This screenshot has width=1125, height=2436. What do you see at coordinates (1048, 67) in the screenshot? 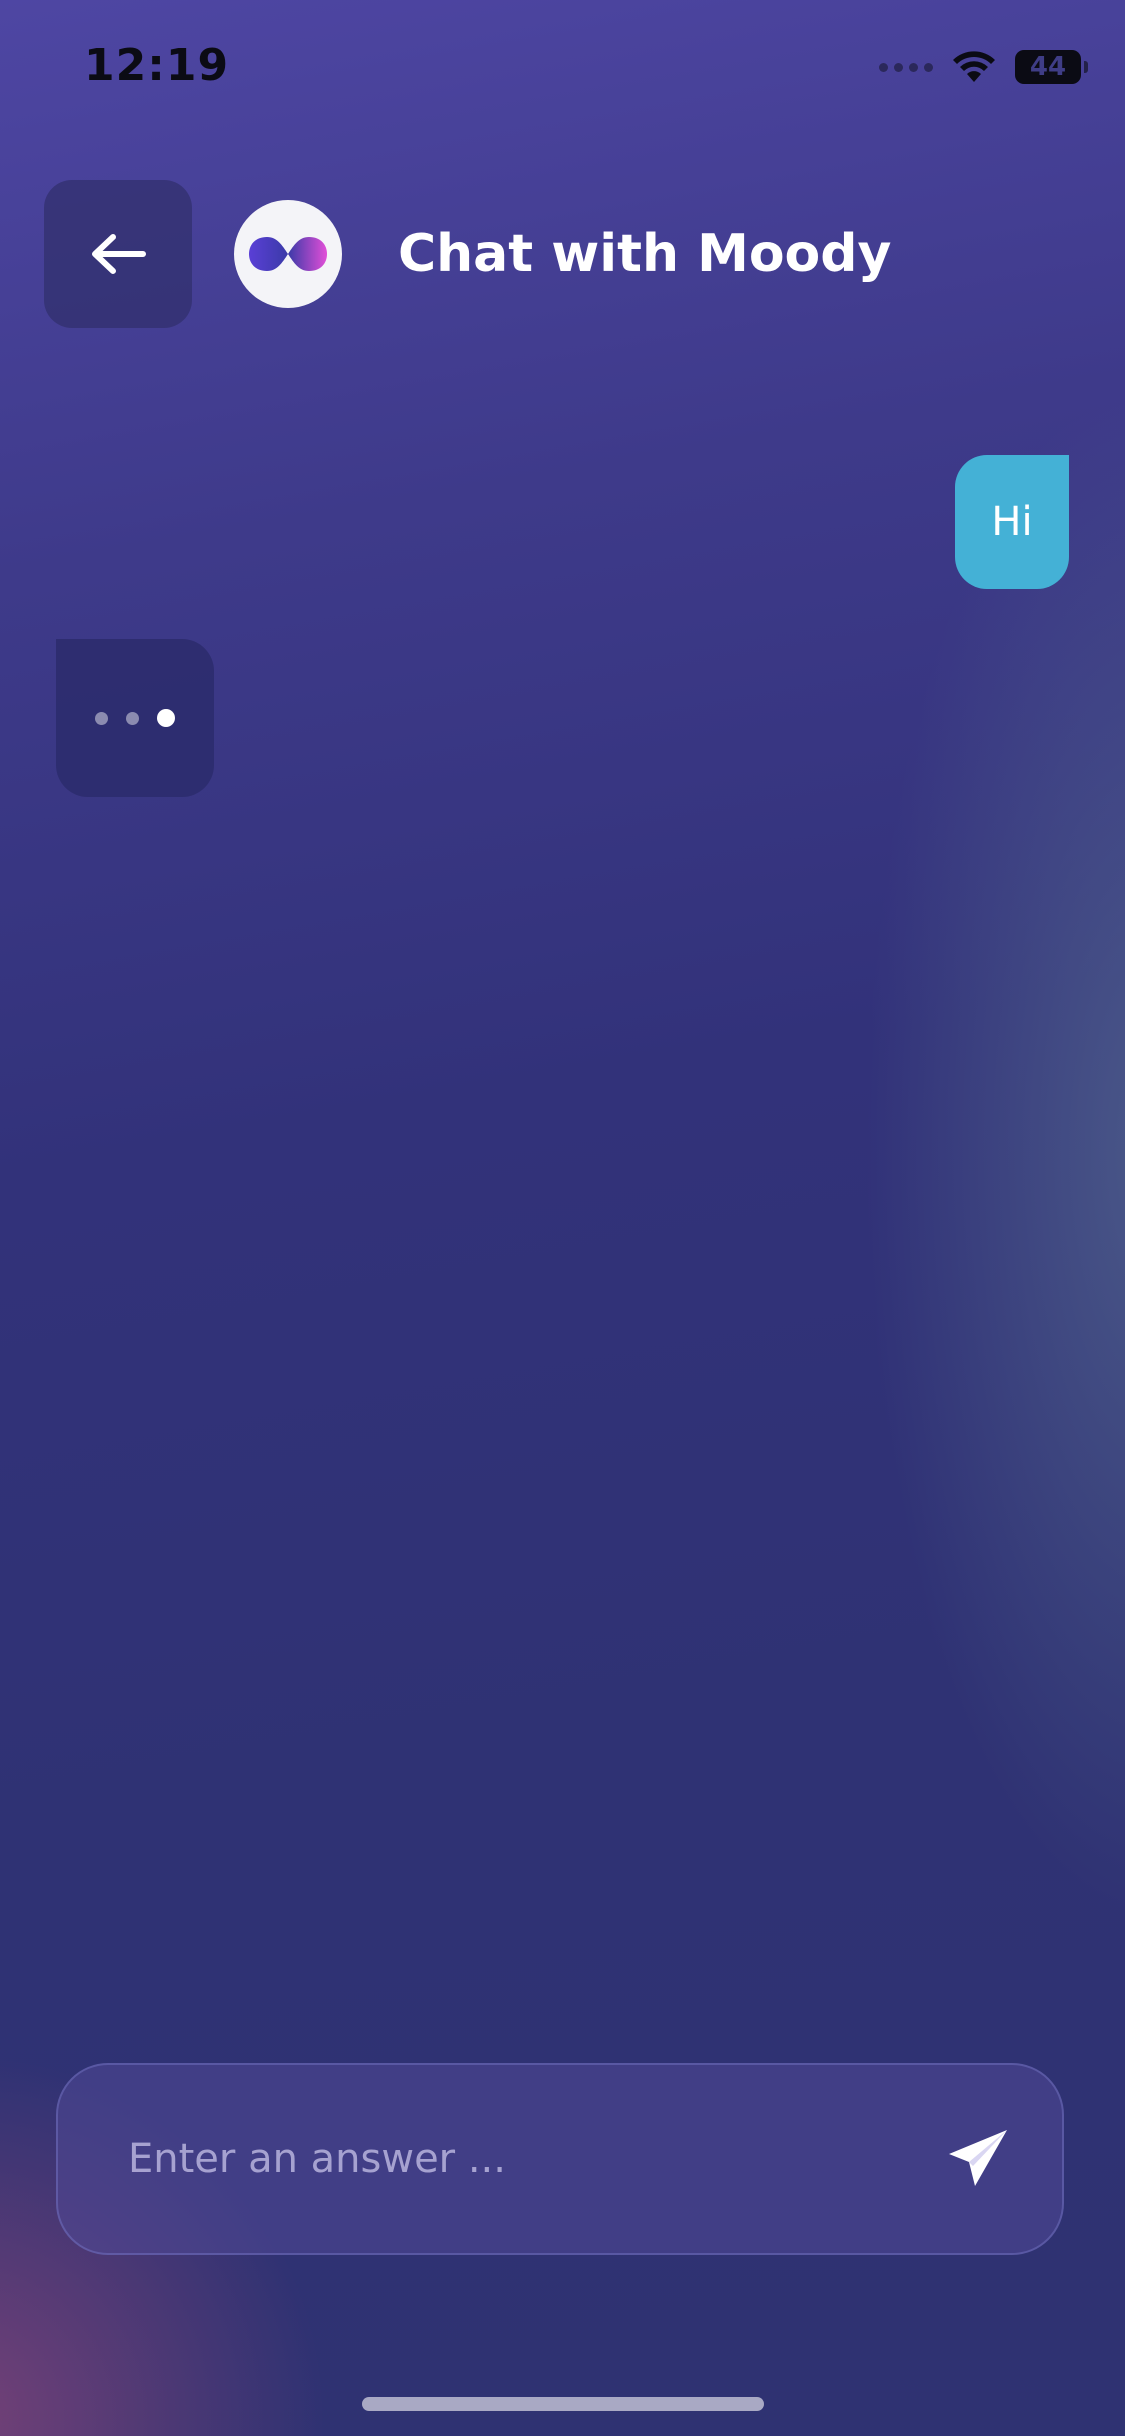
I see `battery-level: 44` at bounding box center [1048, 67].